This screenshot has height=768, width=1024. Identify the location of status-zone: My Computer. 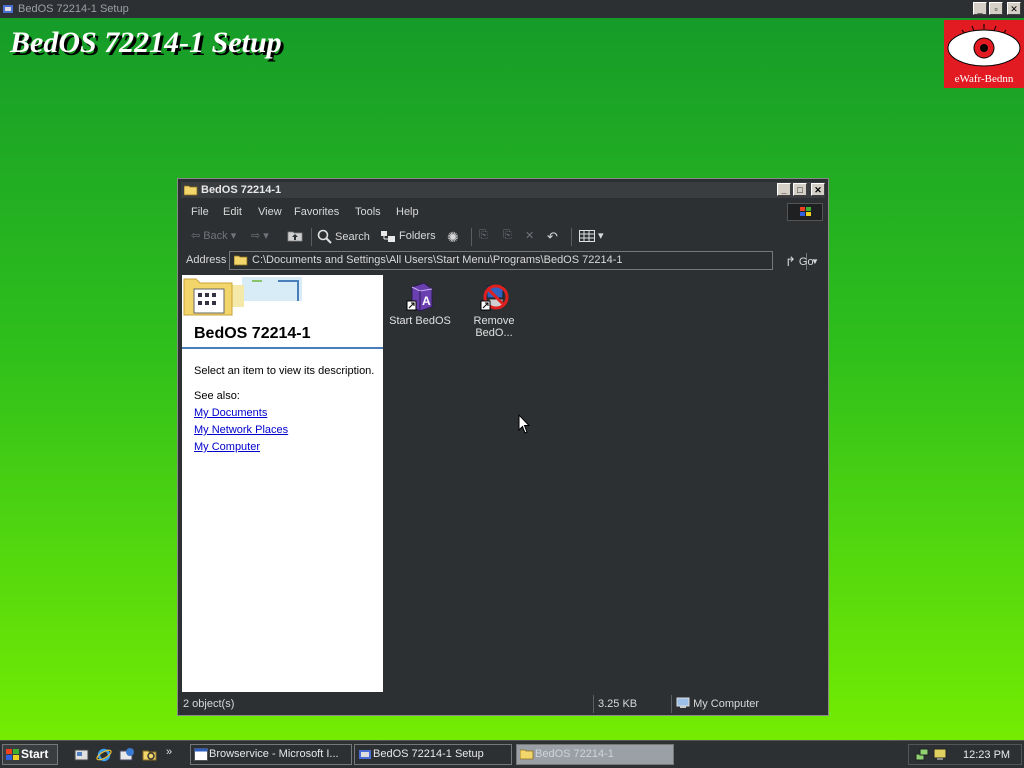
(748, 704).